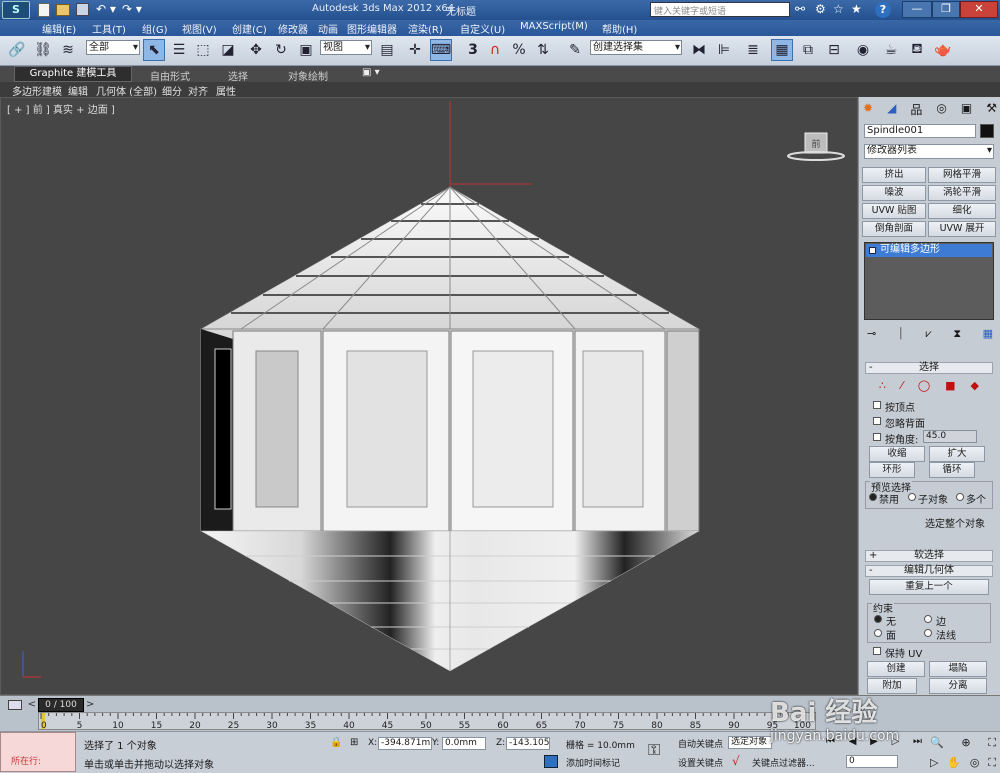  Describe the element at coordinates (415, 50) in the screenshot. I see `select-and-manipulate-icon: ✛` at that location.